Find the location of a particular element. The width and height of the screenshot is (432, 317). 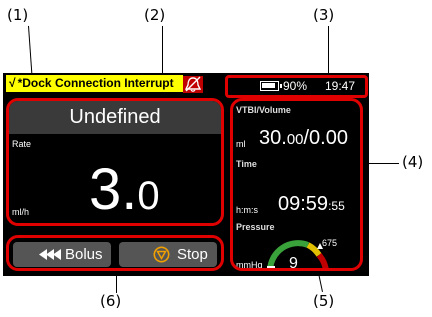

callout-1: (1) is located at coordinates (18, 15).